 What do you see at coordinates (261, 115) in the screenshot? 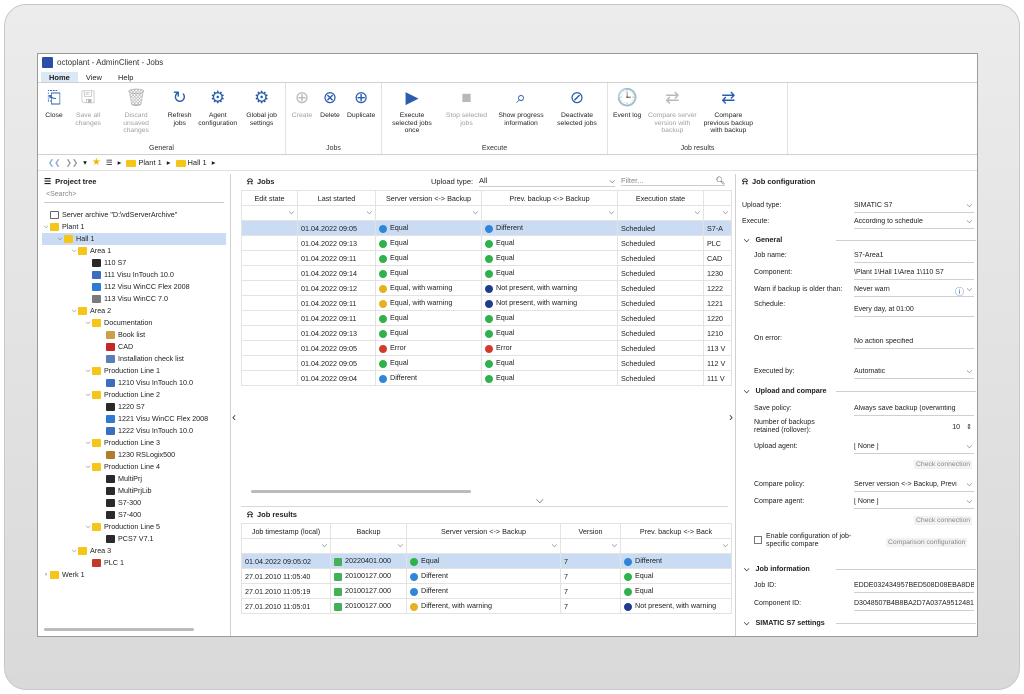
I see `ribbon-button-global-job-settings: ⚙ Global job settings` at bounding box center [261, 115].